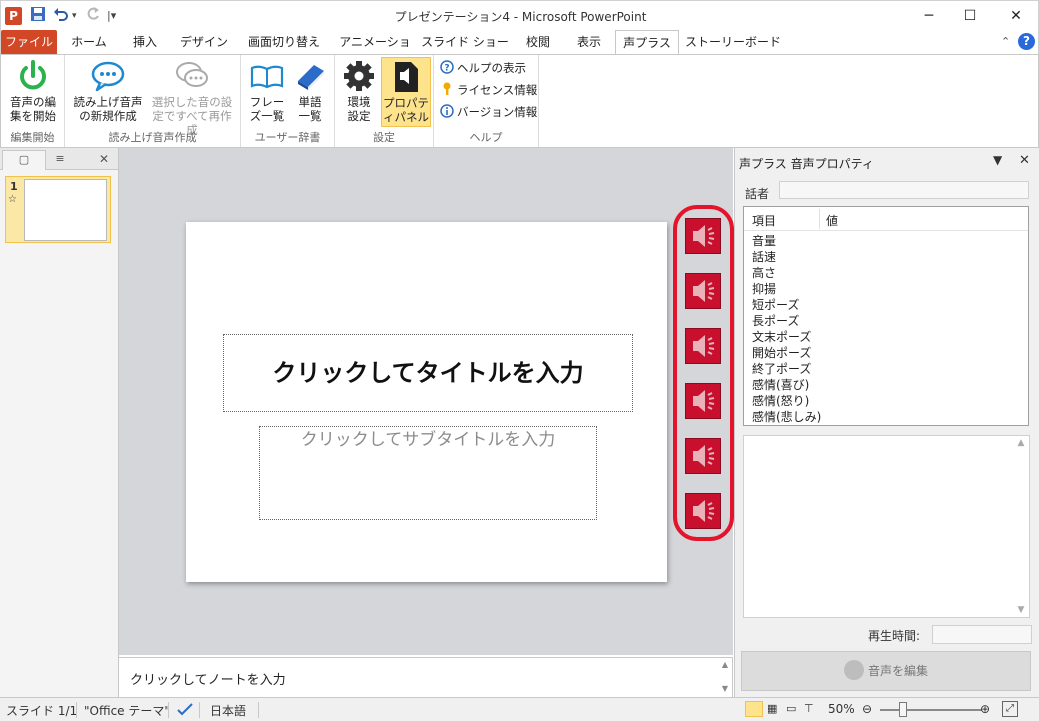  What do you see at coordinates (12, 199) in the screenshot?
I see `slide-transition-star: ☆` at bounding box center [12, 199].